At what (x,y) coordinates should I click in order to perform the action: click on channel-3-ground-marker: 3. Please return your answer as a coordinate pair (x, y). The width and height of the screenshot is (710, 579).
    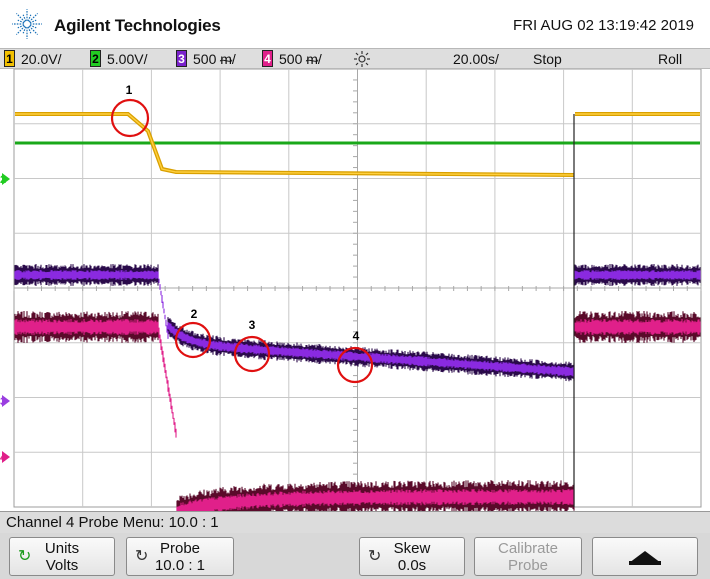
    Looking at the image, I should click on (5, 401).